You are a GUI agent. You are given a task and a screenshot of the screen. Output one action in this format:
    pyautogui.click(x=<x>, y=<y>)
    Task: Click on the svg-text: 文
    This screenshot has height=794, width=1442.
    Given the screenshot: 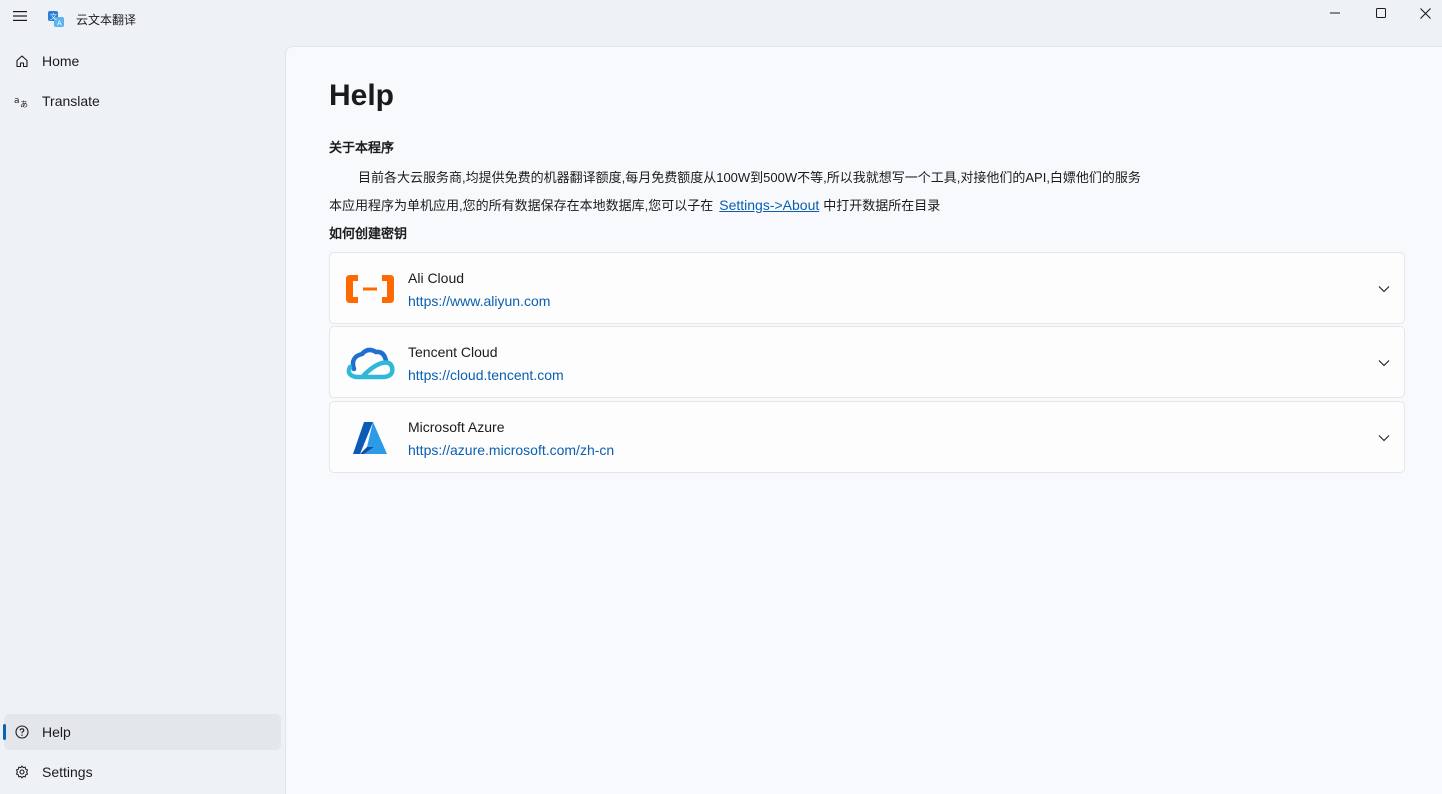 What is the action you would take?
    pyautogui.click(x=53, y=16)
    